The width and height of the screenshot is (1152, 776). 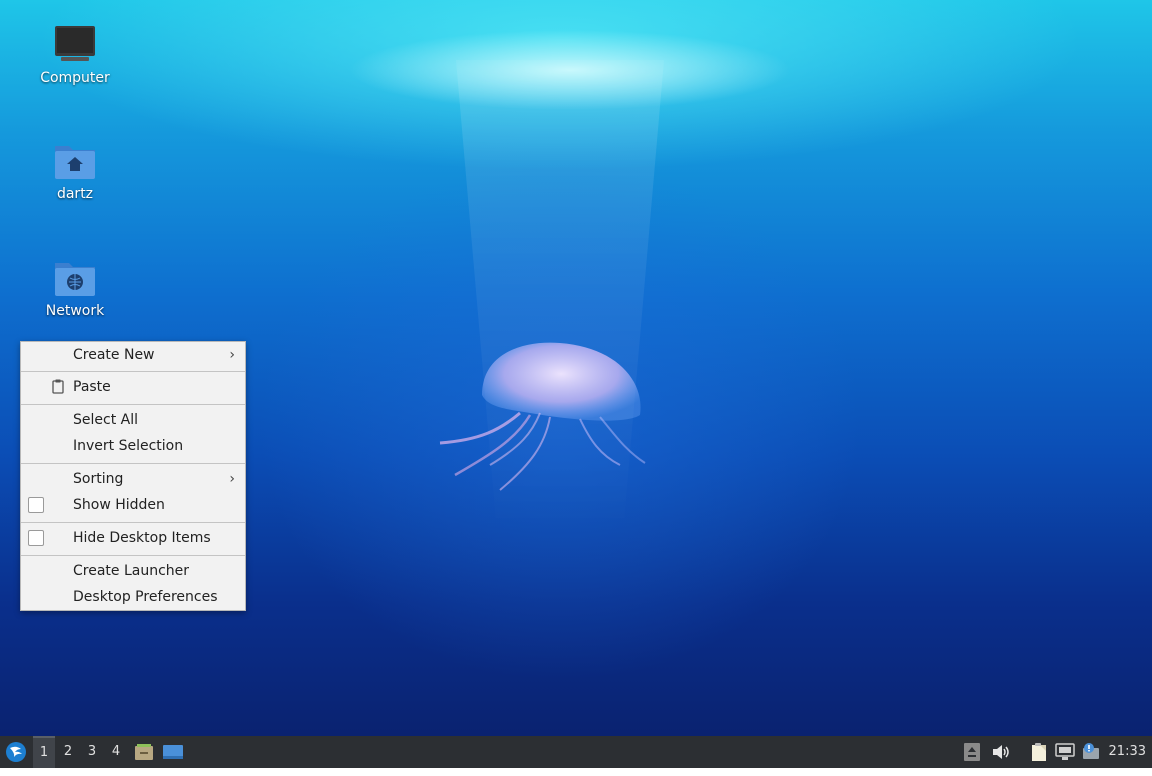 I want to click on clipboard-tray-button, so click(x=1039, y=752).